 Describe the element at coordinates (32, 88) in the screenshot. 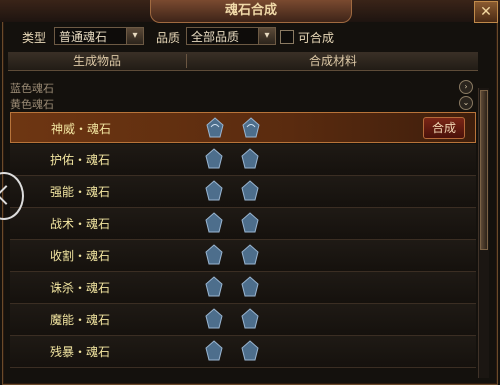

I see `category-blue: 蓝色魂石` at that location.